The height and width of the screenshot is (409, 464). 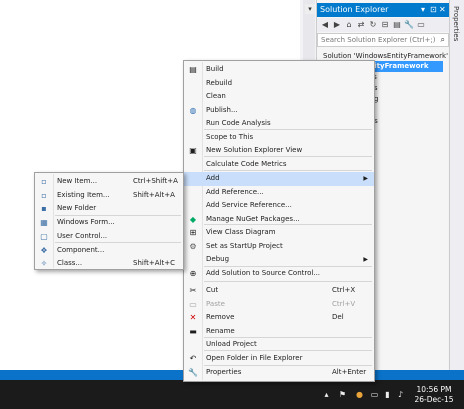 What do you see at coordinates (231, 344) in the screenshot?
I see `menu-item-label: Unload Project` at bounding box center [231, 344].